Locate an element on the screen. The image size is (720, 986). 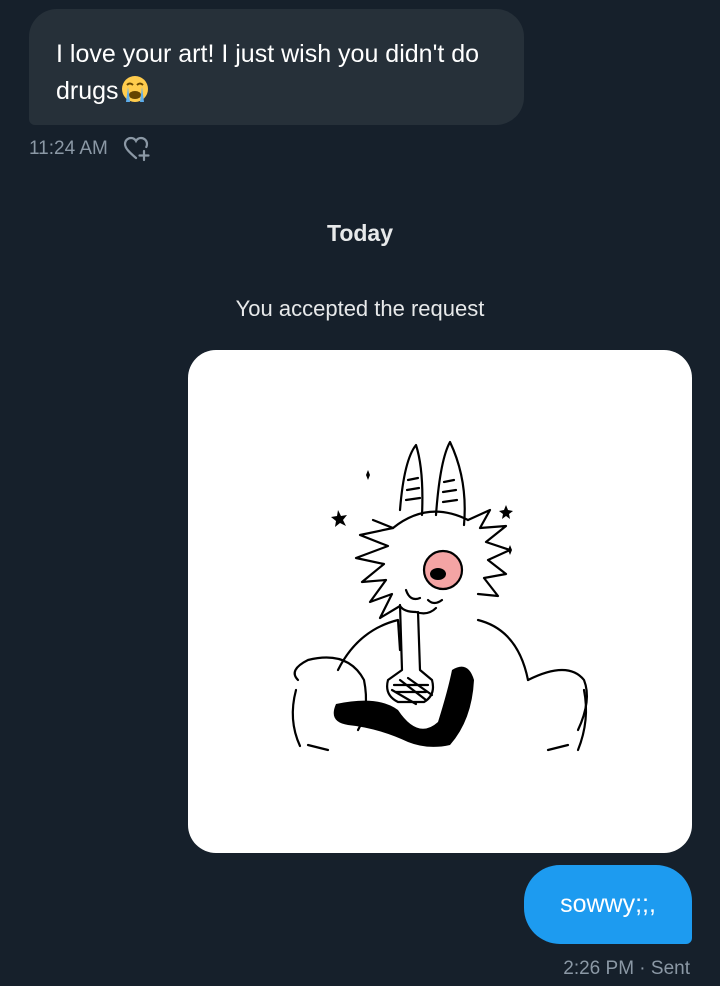
outgoing-message-text: sowwy;;, is located at coordinates (608, 904).